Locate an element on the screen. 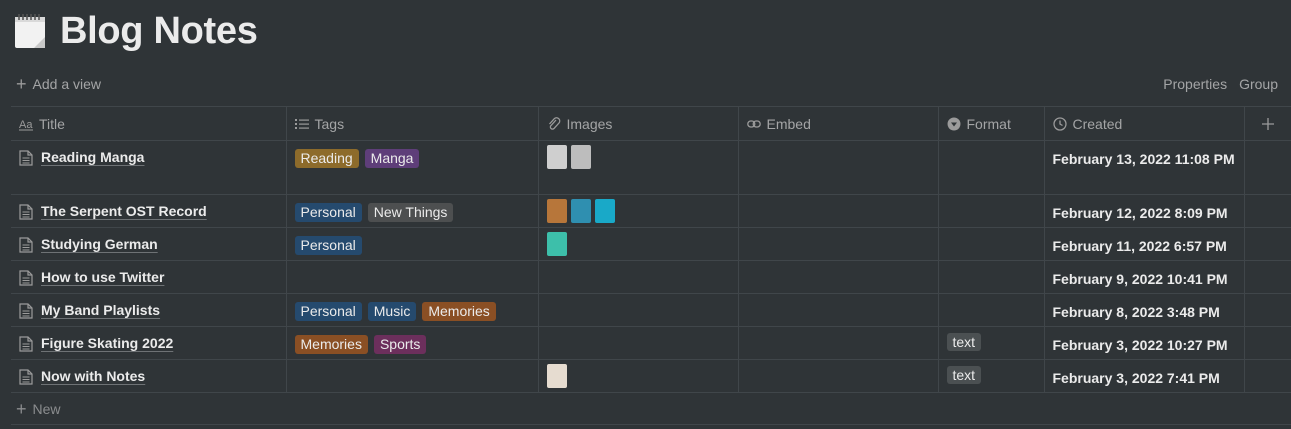 This screenshot has height=429, width=1291. page-header: Blog Notes is located at coordinates (136, 31).